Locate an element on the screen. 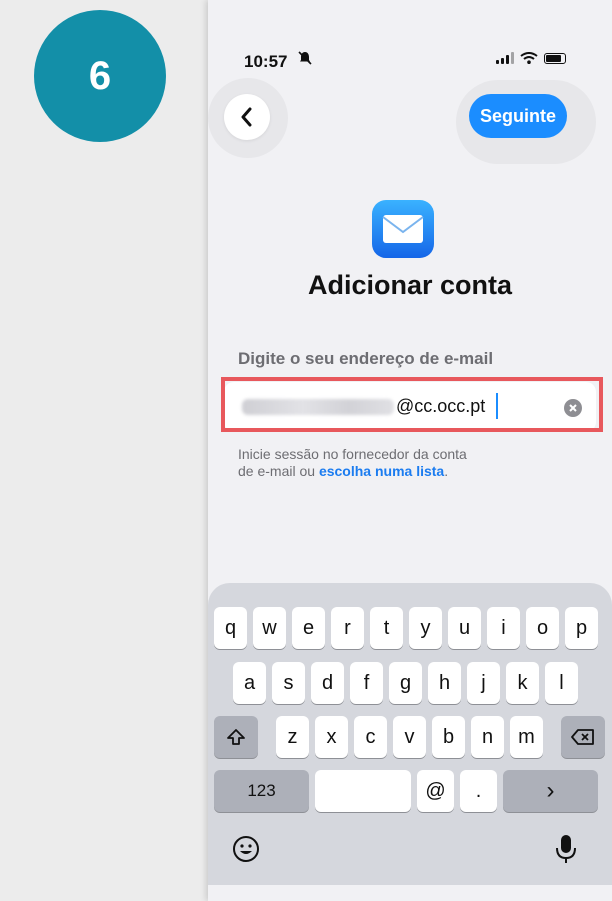 This screenshot has width=612, height=901. key-i: i is located at coordinates (503, 628).